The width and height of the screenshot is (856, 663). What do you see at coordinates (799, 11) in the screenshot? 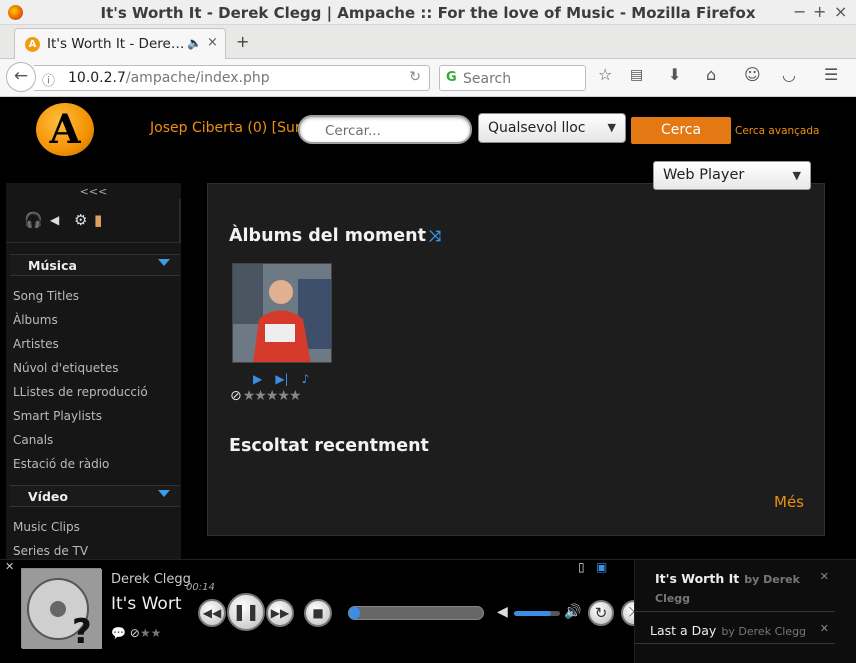
I see `minimize-button: −` at bounding box center [799, 11].